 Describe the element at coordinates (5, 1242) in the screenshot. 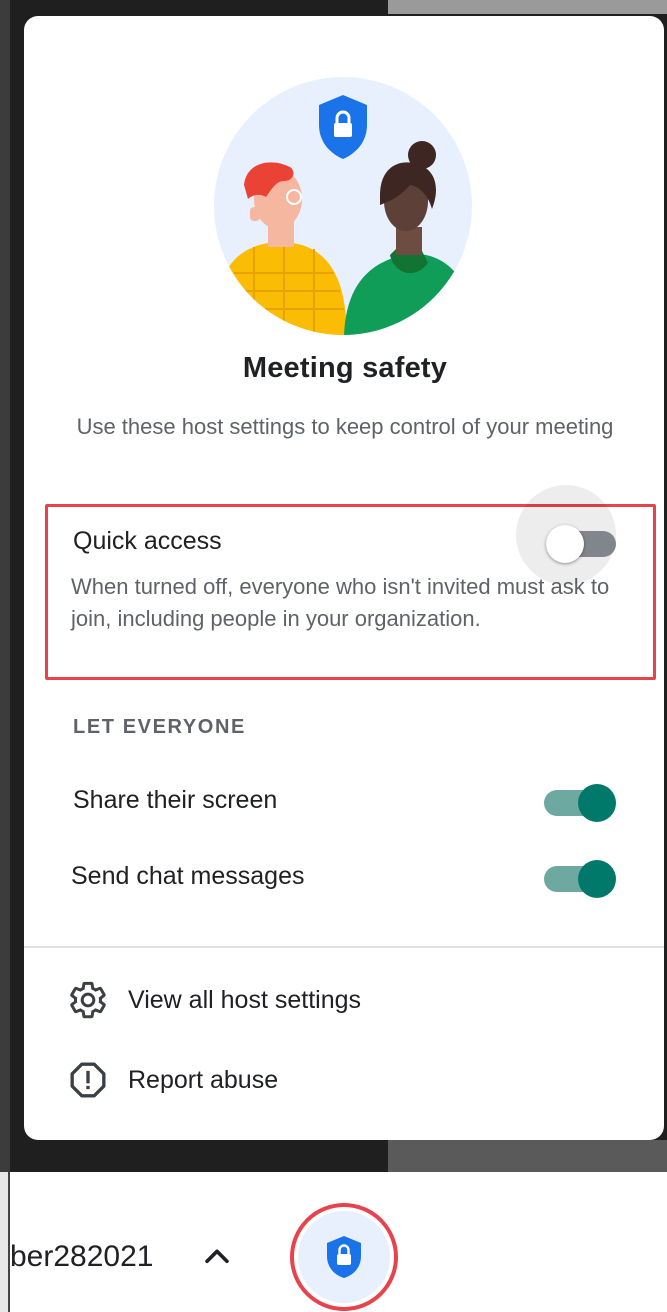

I see `left-edge` at that location.